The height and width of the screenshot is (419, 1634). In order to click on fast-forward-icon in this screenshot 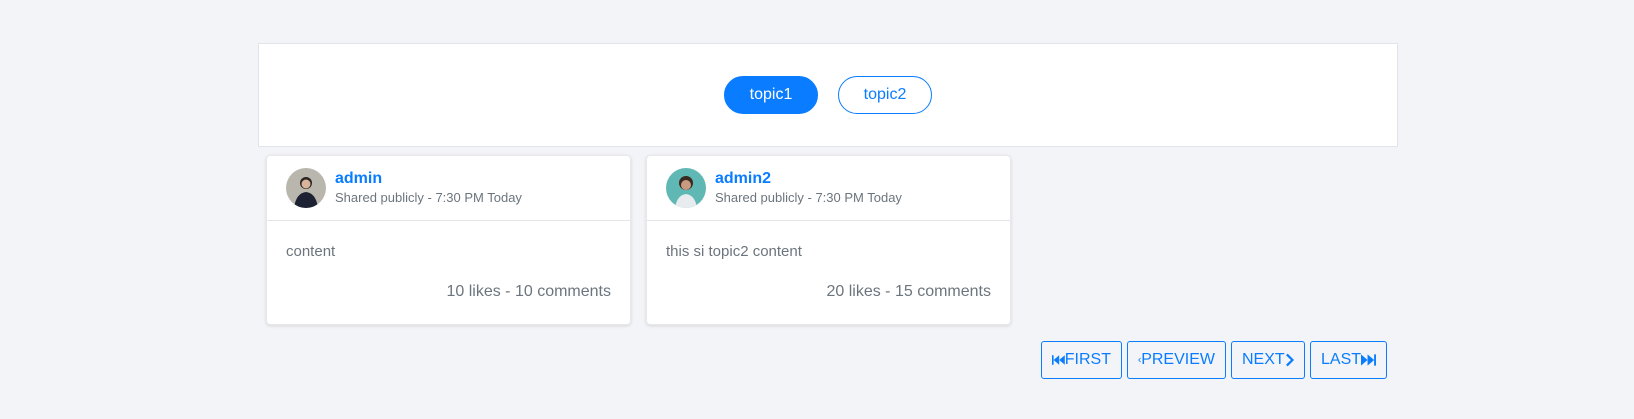, I will do `click(1368, 360)`.